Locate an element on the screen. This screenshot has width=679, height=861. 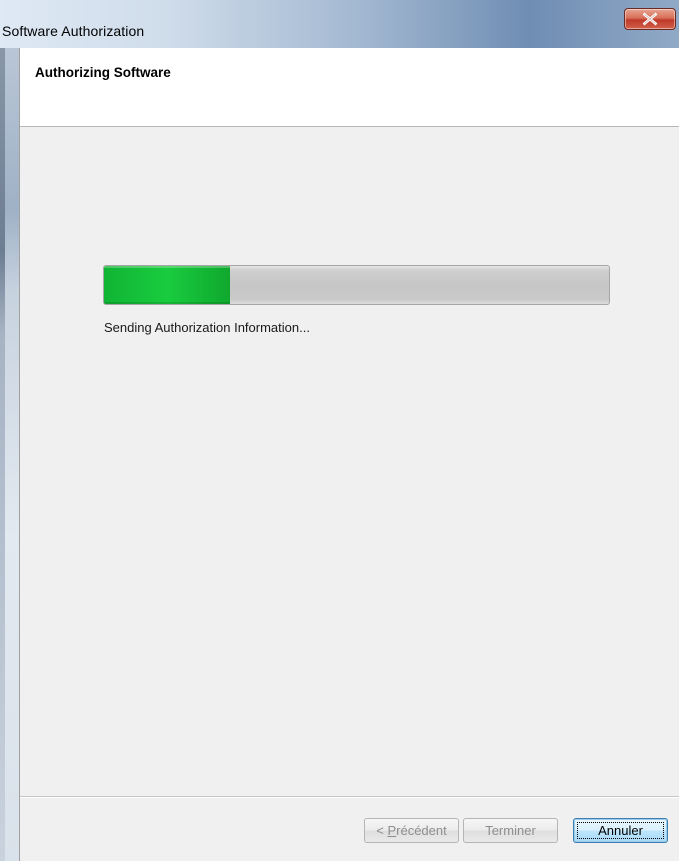
previous-button: < Précédent is located at coordinates (411, 830).